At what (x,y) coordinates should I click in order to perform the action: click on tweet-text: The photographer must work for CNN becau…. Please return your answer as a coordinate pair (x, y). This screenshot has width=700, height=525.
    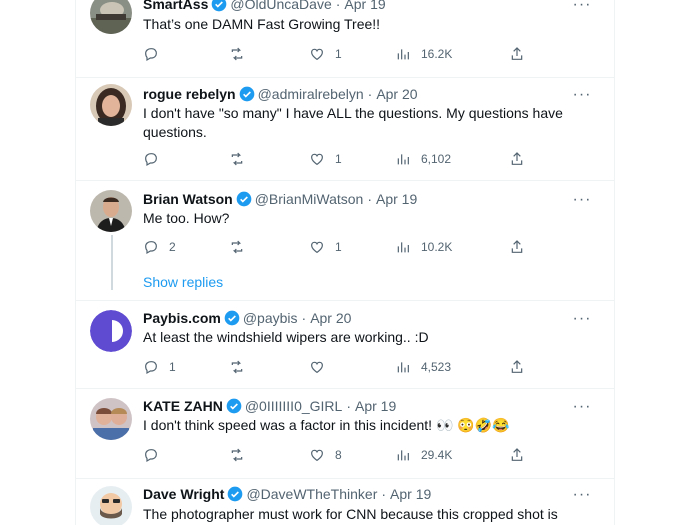
    Looking at the image, I should click on (350, 514).